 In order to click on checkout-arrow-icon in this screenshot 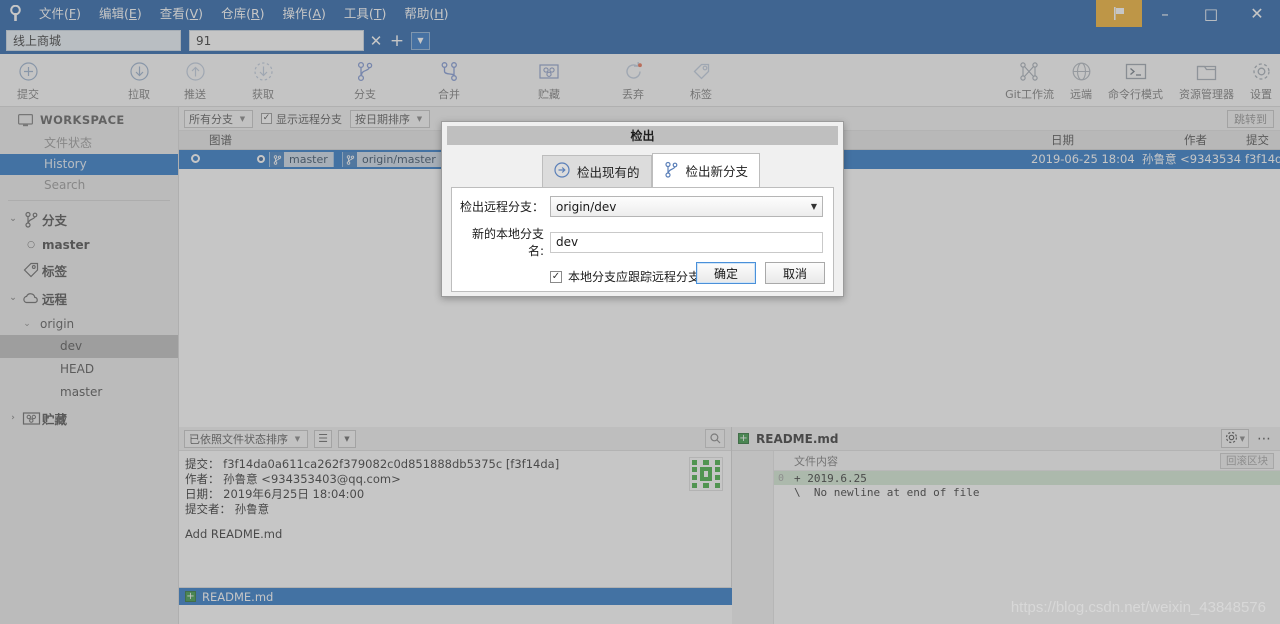, I will do `click(562, 171)`.